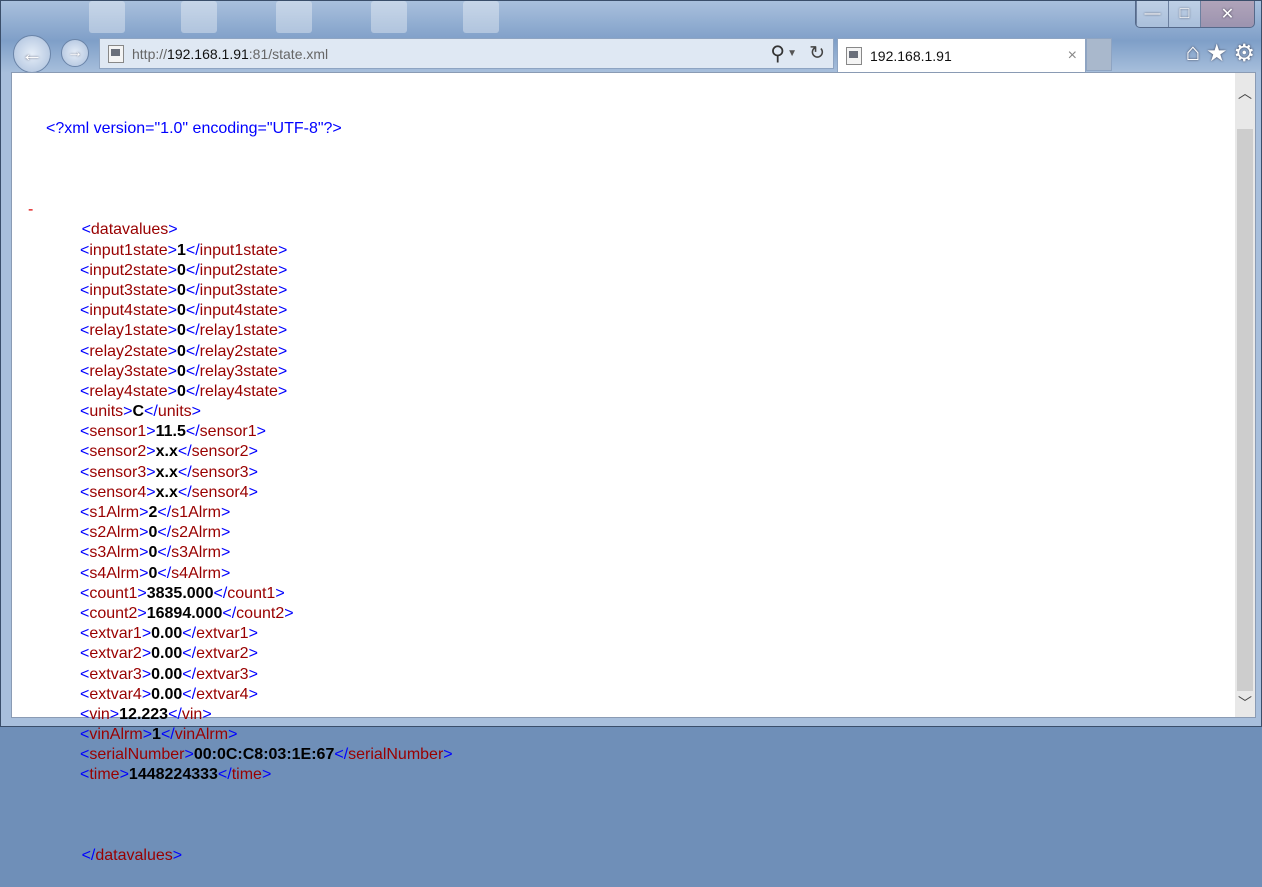  I want to click on arrow-right-icon: →, so click(75, 52).